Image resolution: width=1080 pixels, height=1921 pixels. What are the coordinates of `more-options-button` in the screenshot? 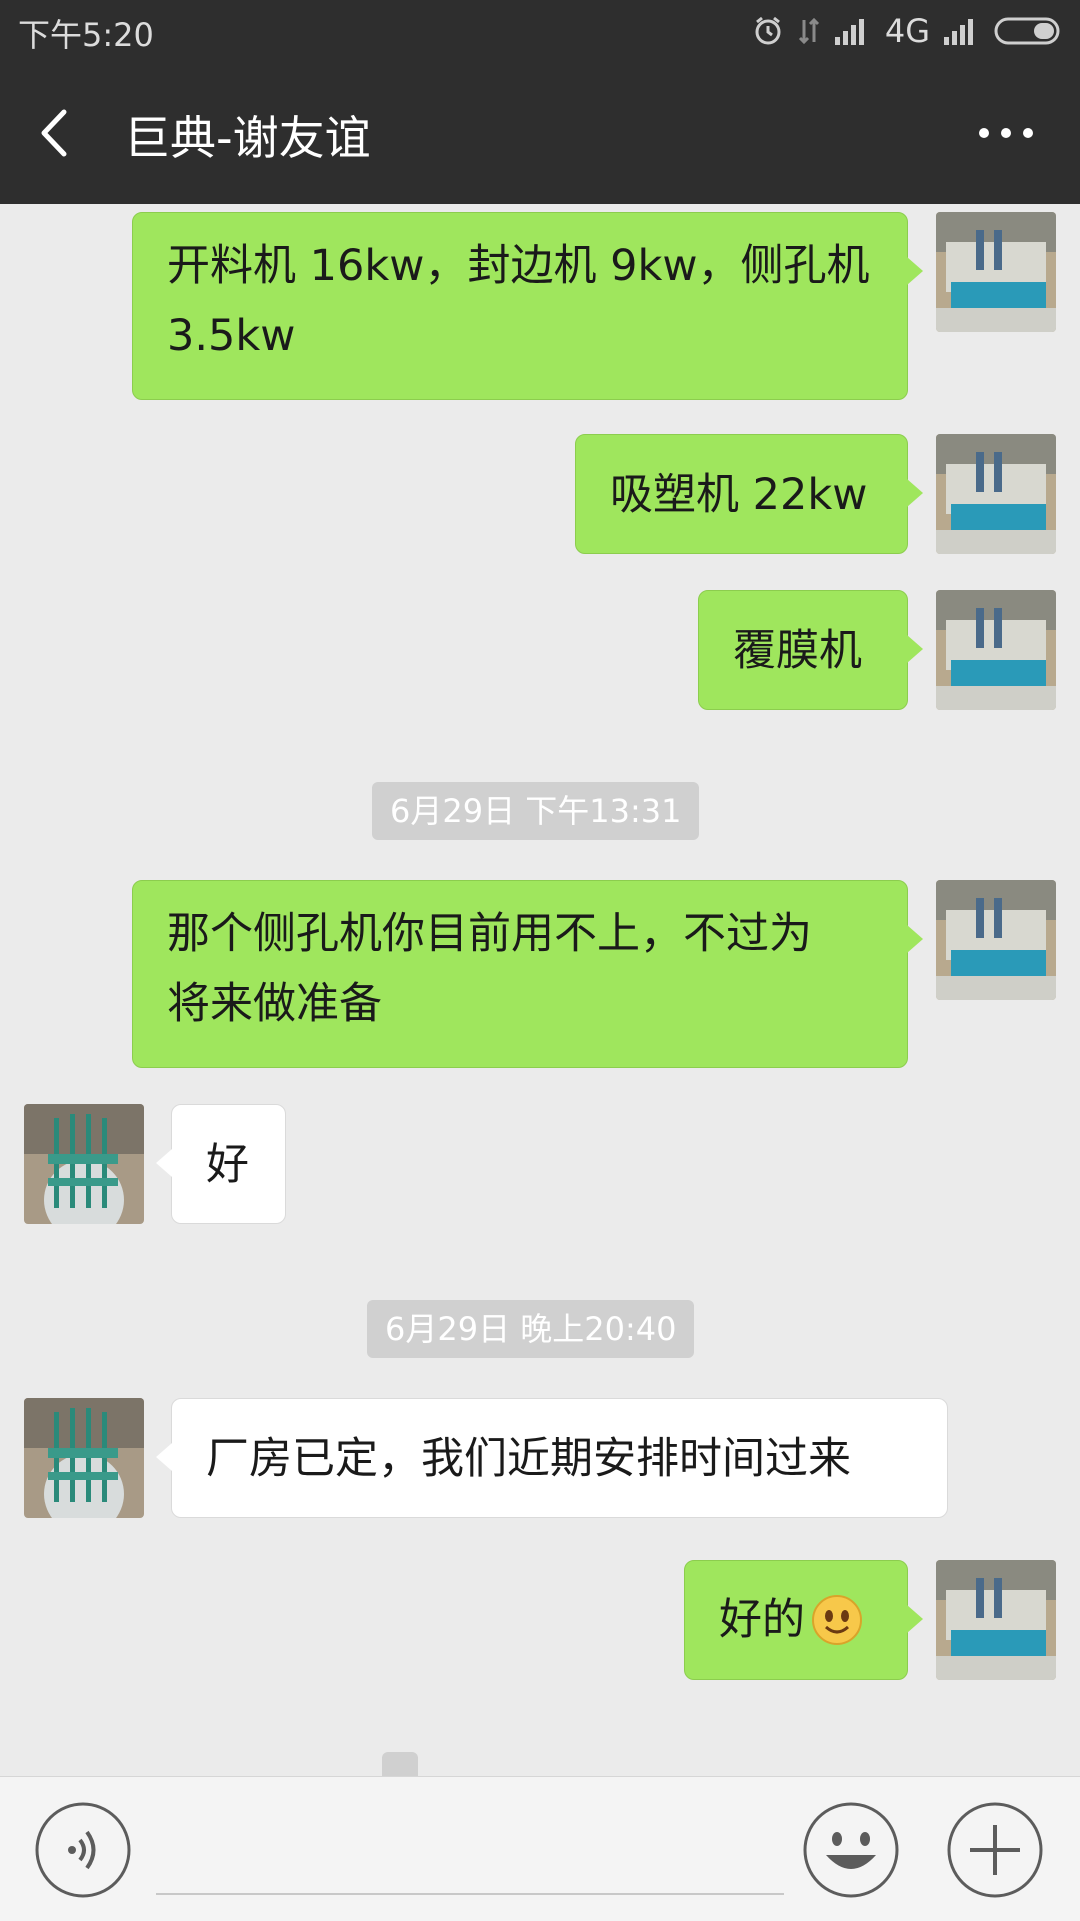 It's located at (1007, 133).